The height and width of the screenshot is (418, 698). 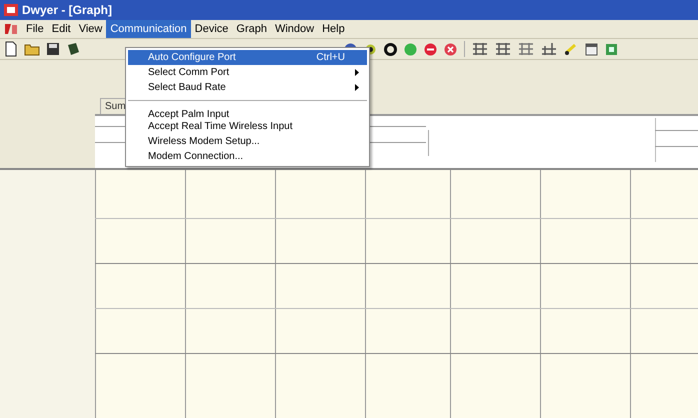 What do you see at coordinates (67, 10) in the screenshot?
I see `window-title: Dwyer - [Graph]` at bounding box center [67, 10].